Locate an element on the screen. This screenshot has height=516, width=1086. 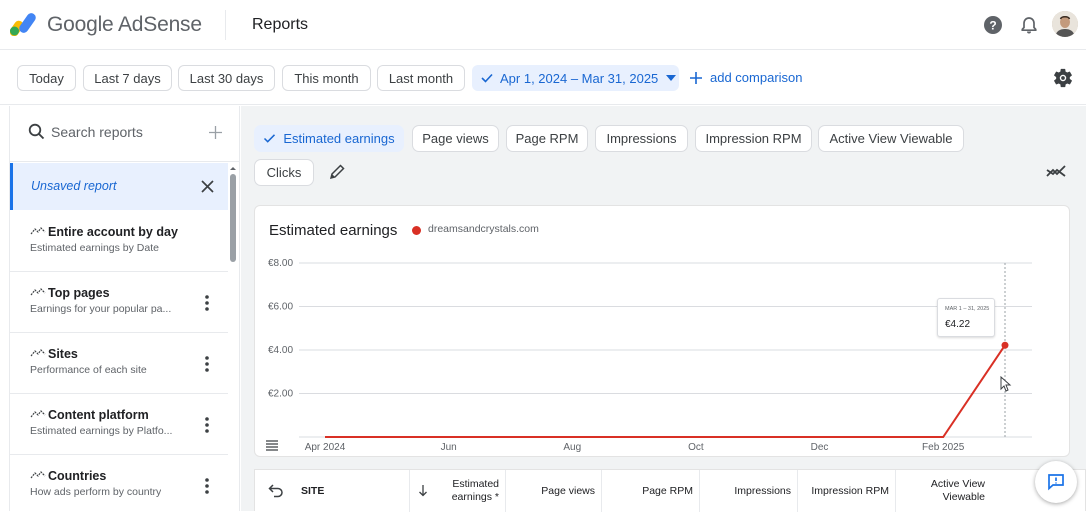
column-page-views: Page views is located at coordinates (553, 491).